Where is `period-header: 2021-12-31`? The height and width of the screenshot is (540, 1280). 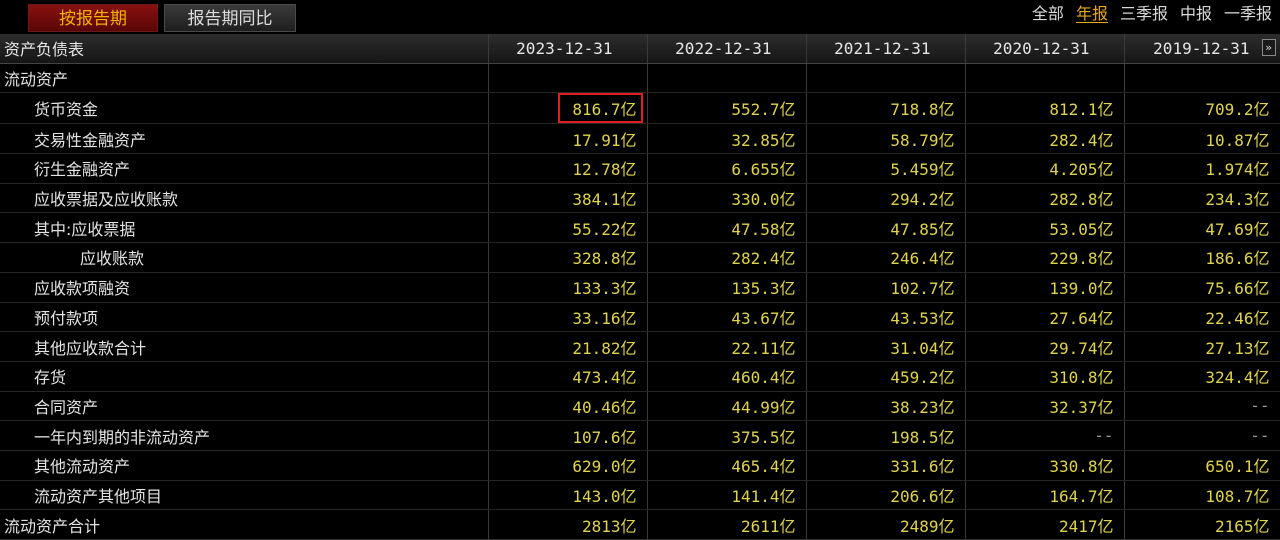 period-header: 2021-12-31 is located at coordinates (886, 49).